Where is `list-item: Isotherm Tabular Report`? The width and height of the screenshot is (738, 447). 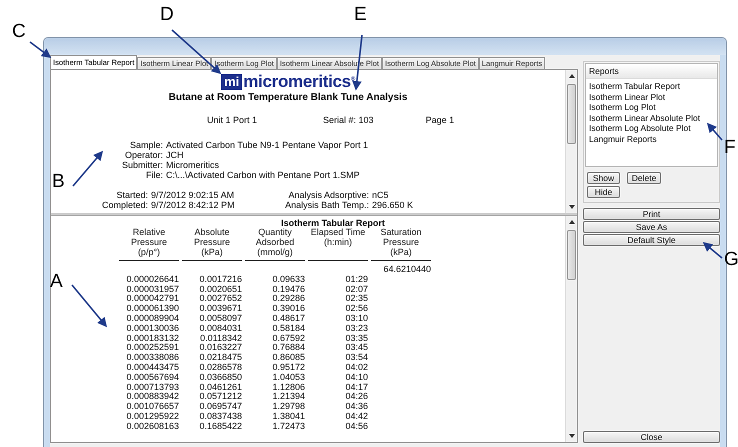 list-item: Isotherm Tabular Report is located at coordinates (651, 86).